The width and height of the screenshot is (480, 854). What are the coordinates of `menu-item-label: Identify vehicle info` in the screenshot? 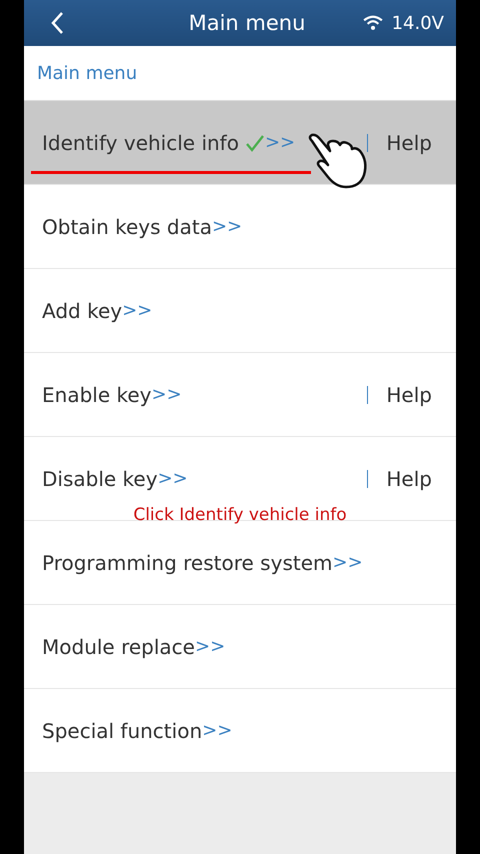 It's located at (140, 142).